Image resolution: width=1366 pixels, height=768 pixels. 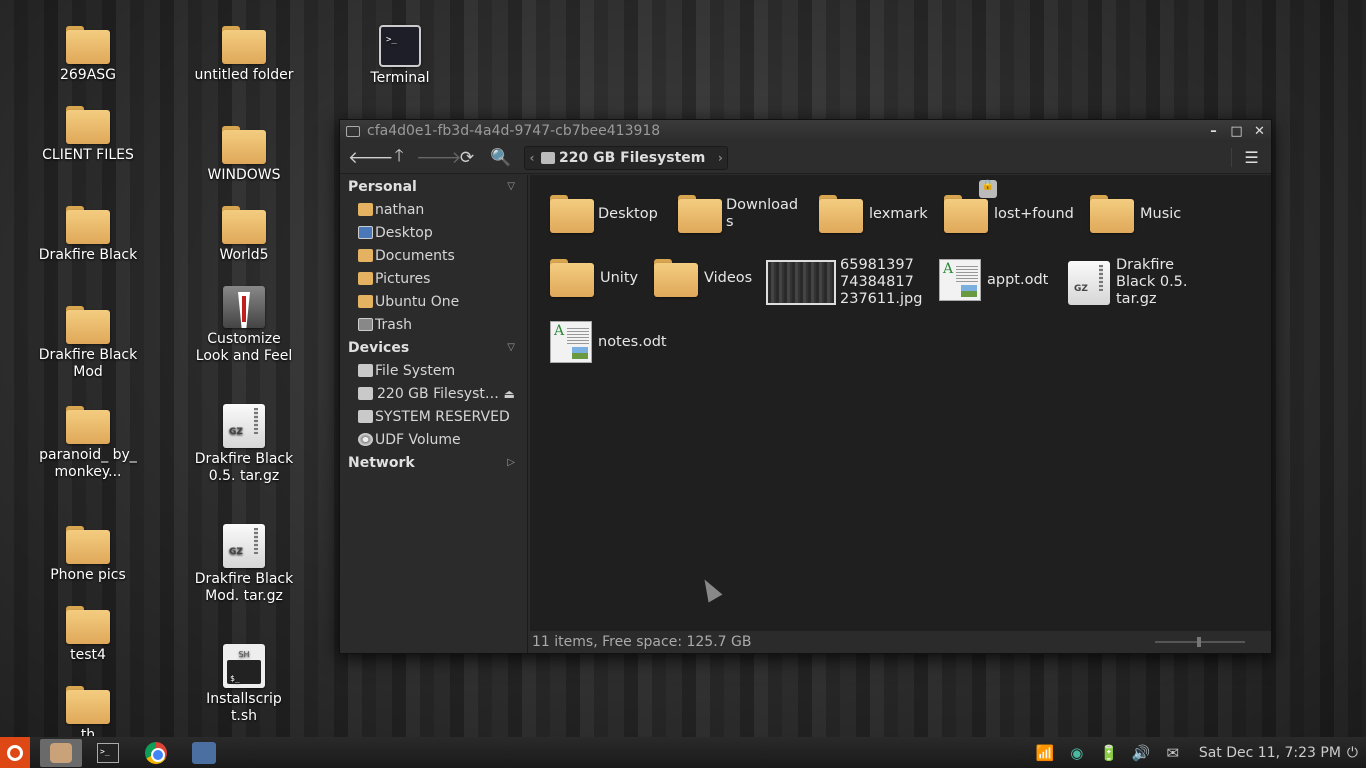 I want to click on path-segment: 220 GB Filesystem, so click(x=626, y=158).